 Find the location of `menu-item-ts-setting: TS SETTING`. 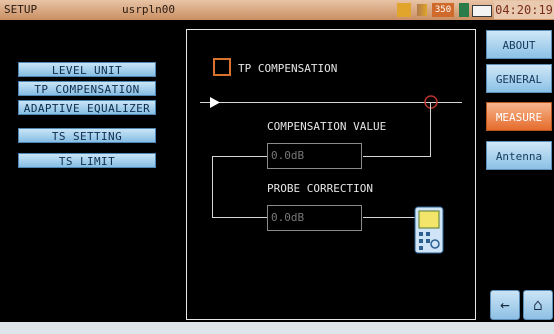

menu-item-ts-setting: TS SETTING is located at coordinates (87, 135).